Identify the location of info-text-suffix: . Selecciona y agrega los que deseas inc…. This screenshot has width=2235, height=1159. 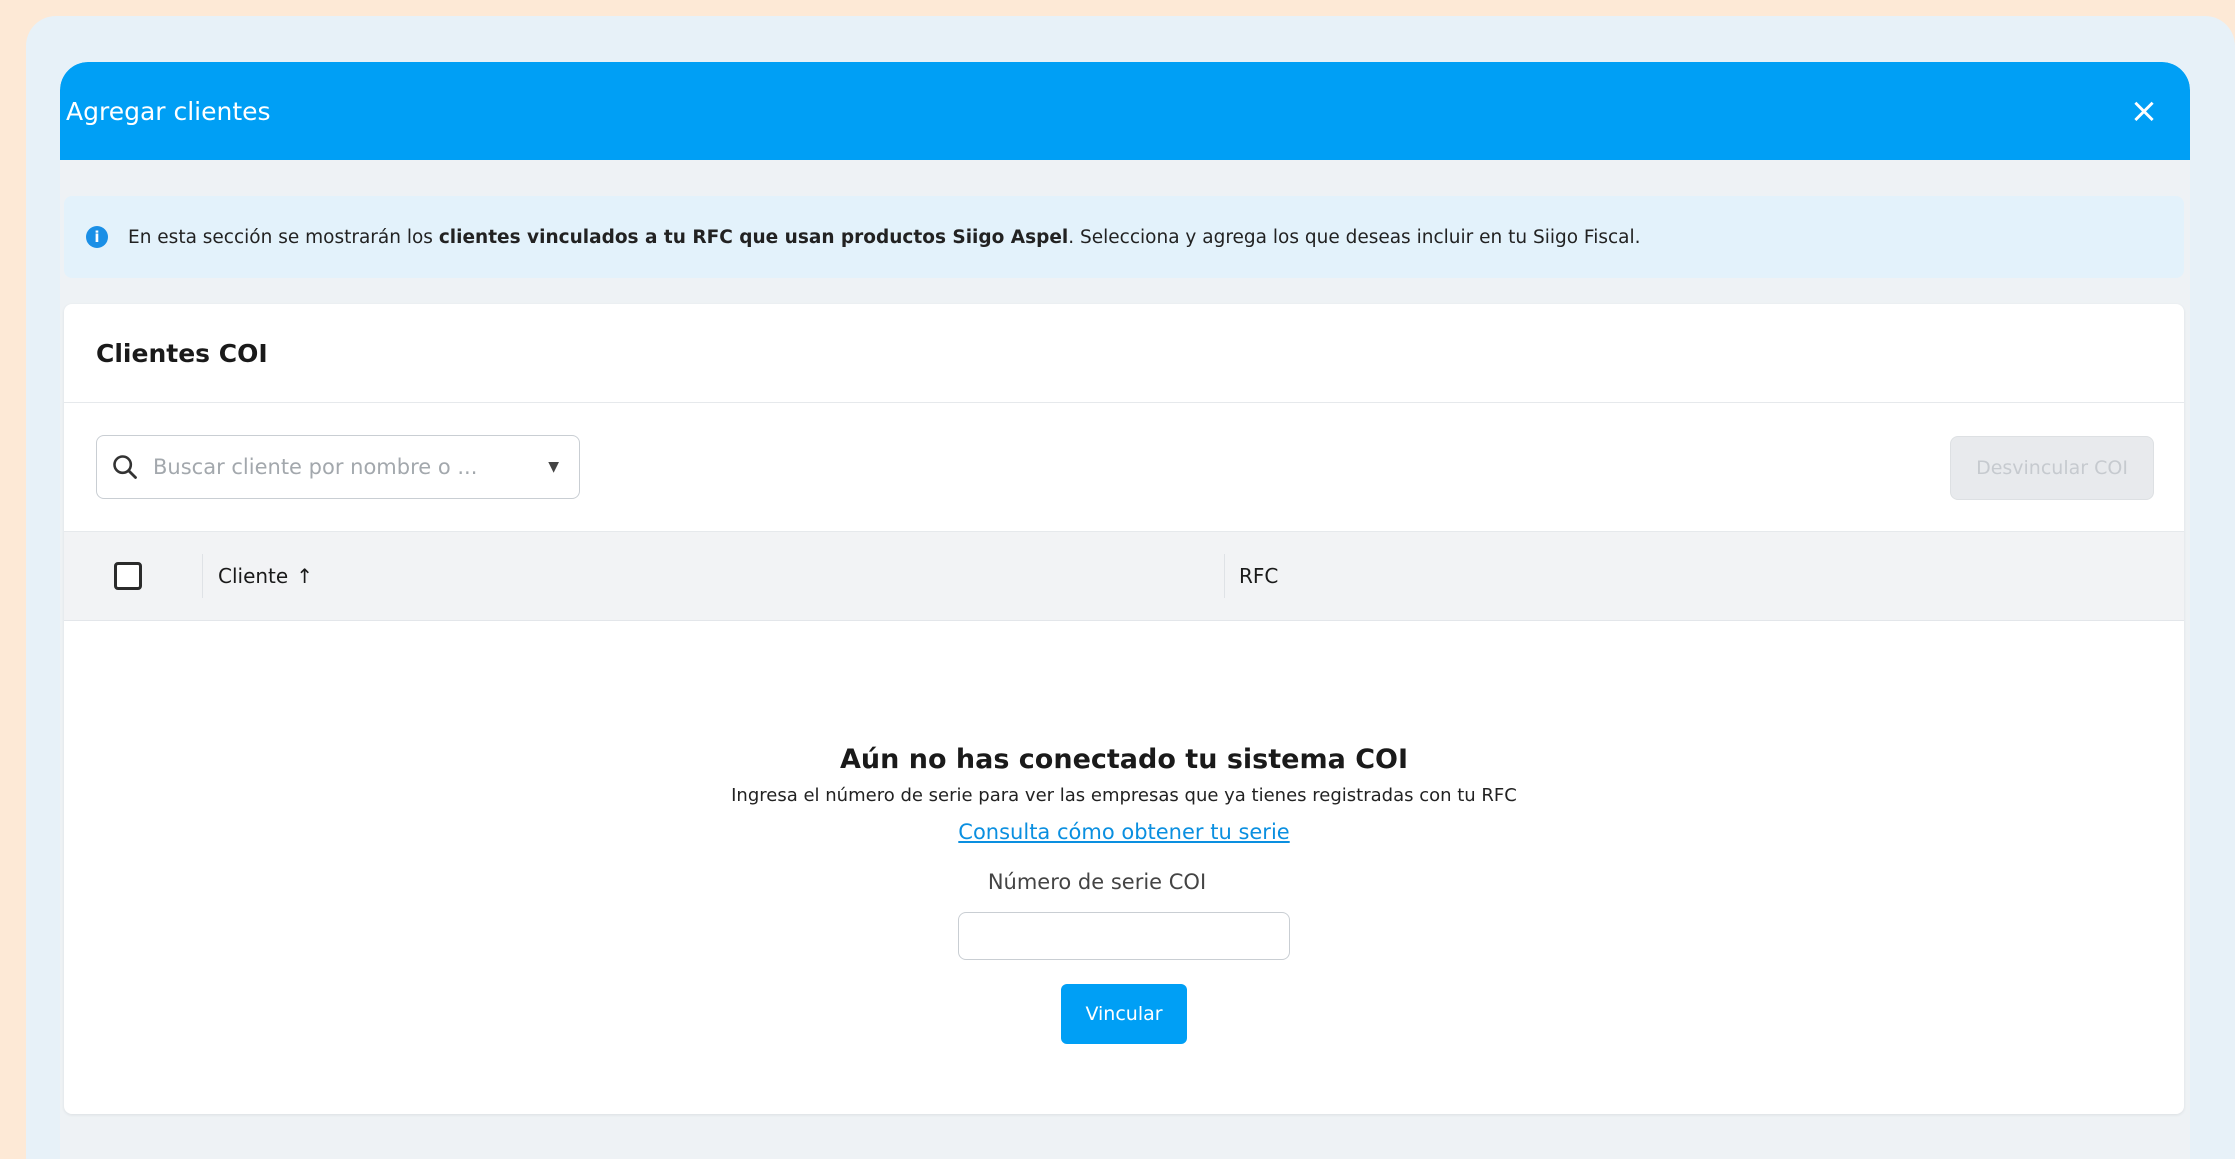
(1354, 237).